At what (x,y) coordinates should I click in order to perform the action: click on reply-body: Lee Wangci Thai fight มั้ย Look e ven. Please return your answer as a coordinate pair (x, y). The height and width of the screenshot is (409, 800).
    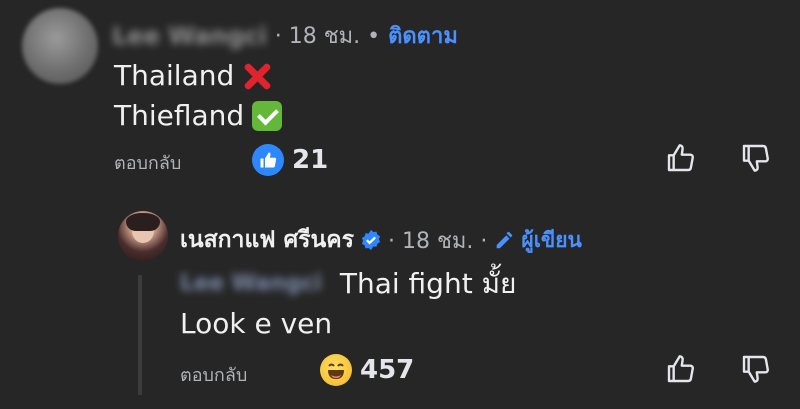
    Looking at the image, I should click on (348, 304).